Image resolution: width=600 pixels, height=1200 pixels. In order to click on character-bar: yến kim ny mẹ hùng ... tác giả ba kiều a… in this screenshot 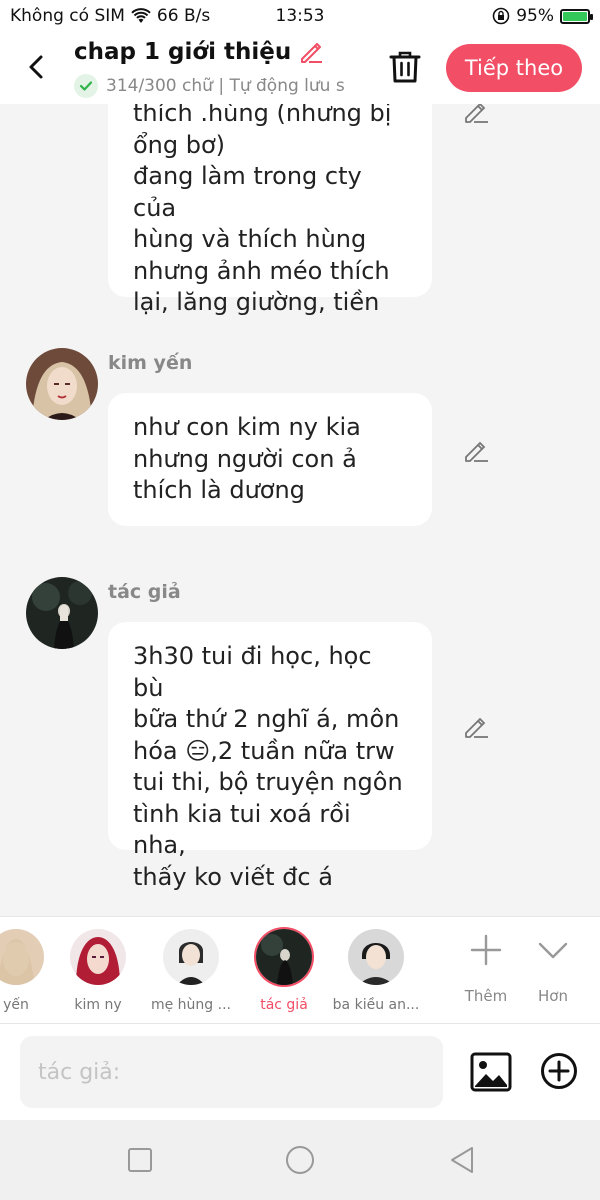, I will do `click(300, 970)`.